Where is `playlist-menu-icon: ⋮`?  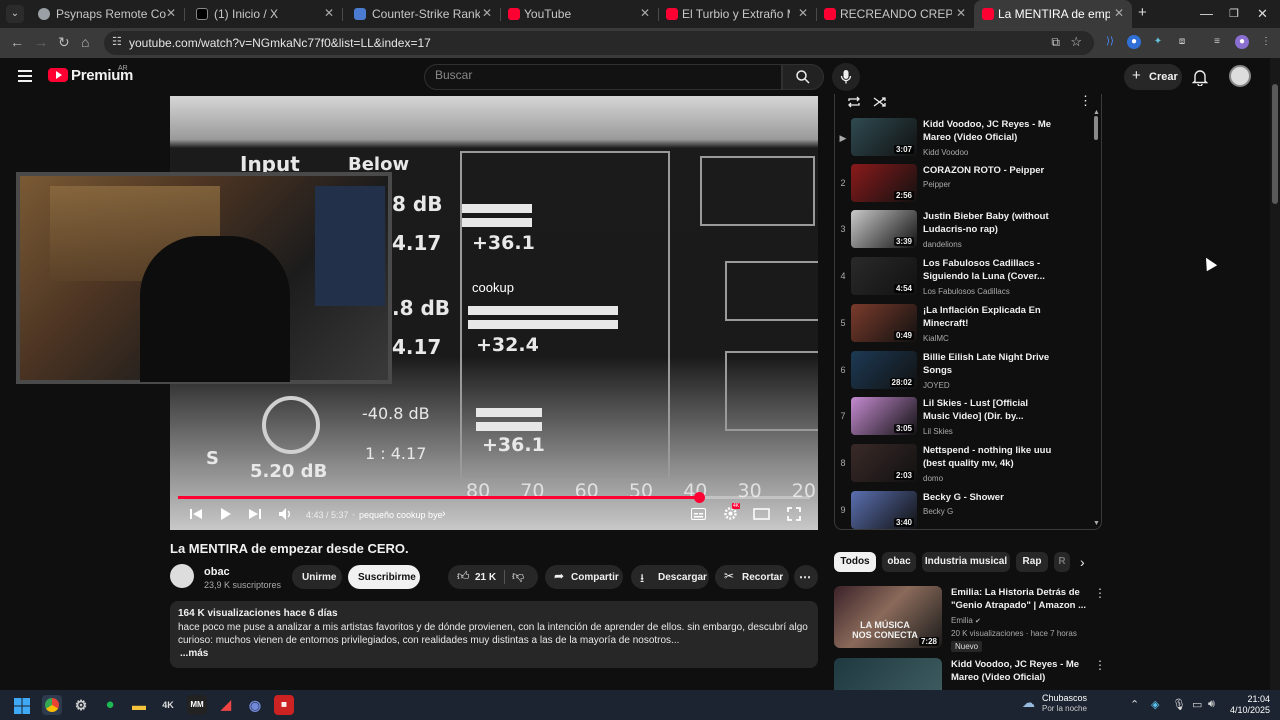 playlist-menu-icon: ⋮ is located at coordinates (1085, 101).